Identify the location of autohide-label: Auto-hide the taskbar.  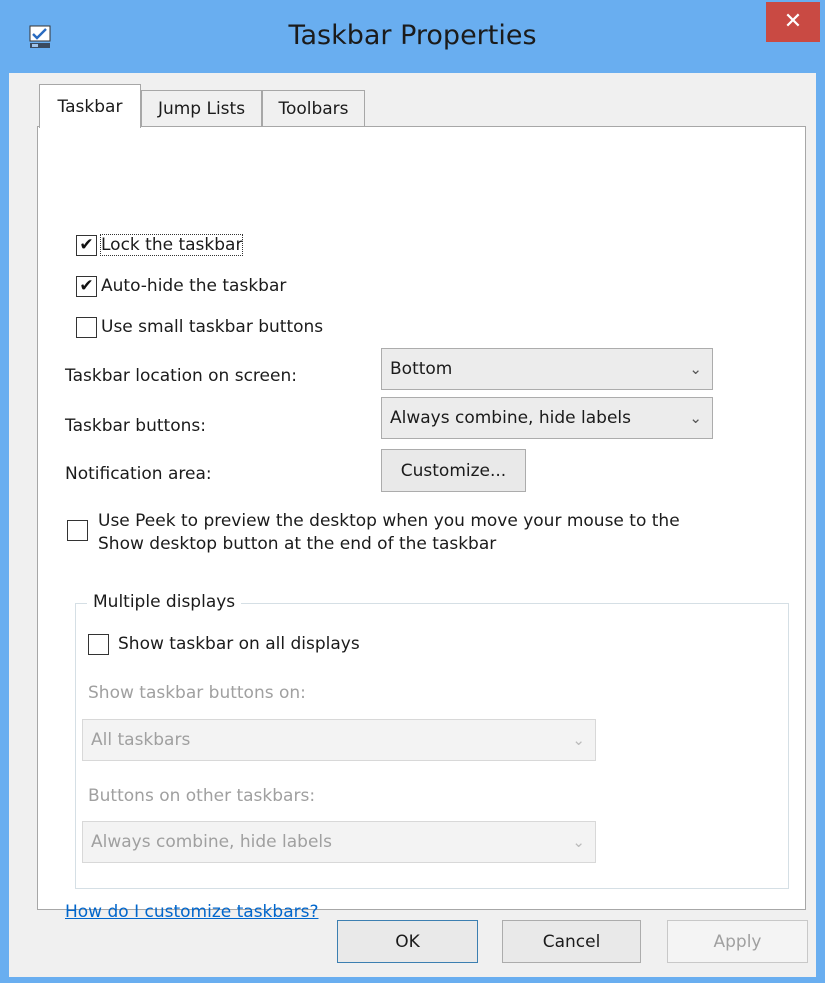
(193, 286).